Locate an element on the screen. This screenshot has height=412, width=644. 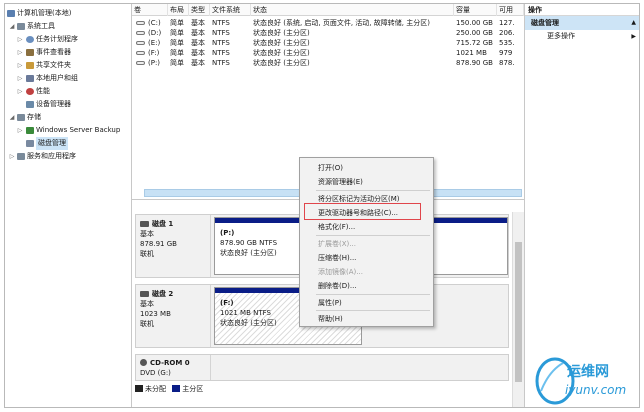
tree-item-windows-server-backup: ▷ Windows Server Backup is located at coordinates (68, 130).